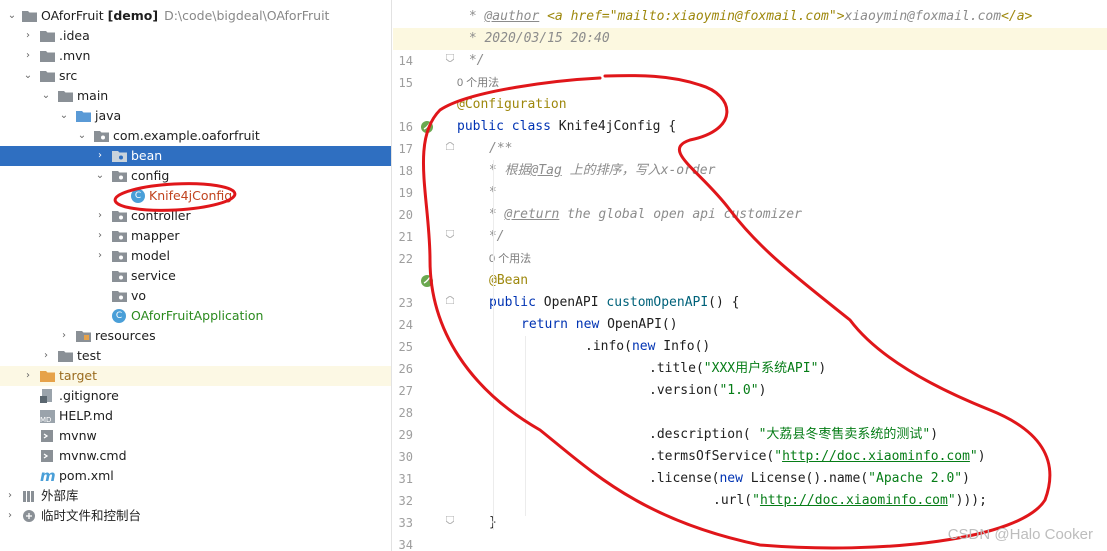  Describe the element at coordinates (493, 345) in the screenshot. I see `indent-guide` at that location.